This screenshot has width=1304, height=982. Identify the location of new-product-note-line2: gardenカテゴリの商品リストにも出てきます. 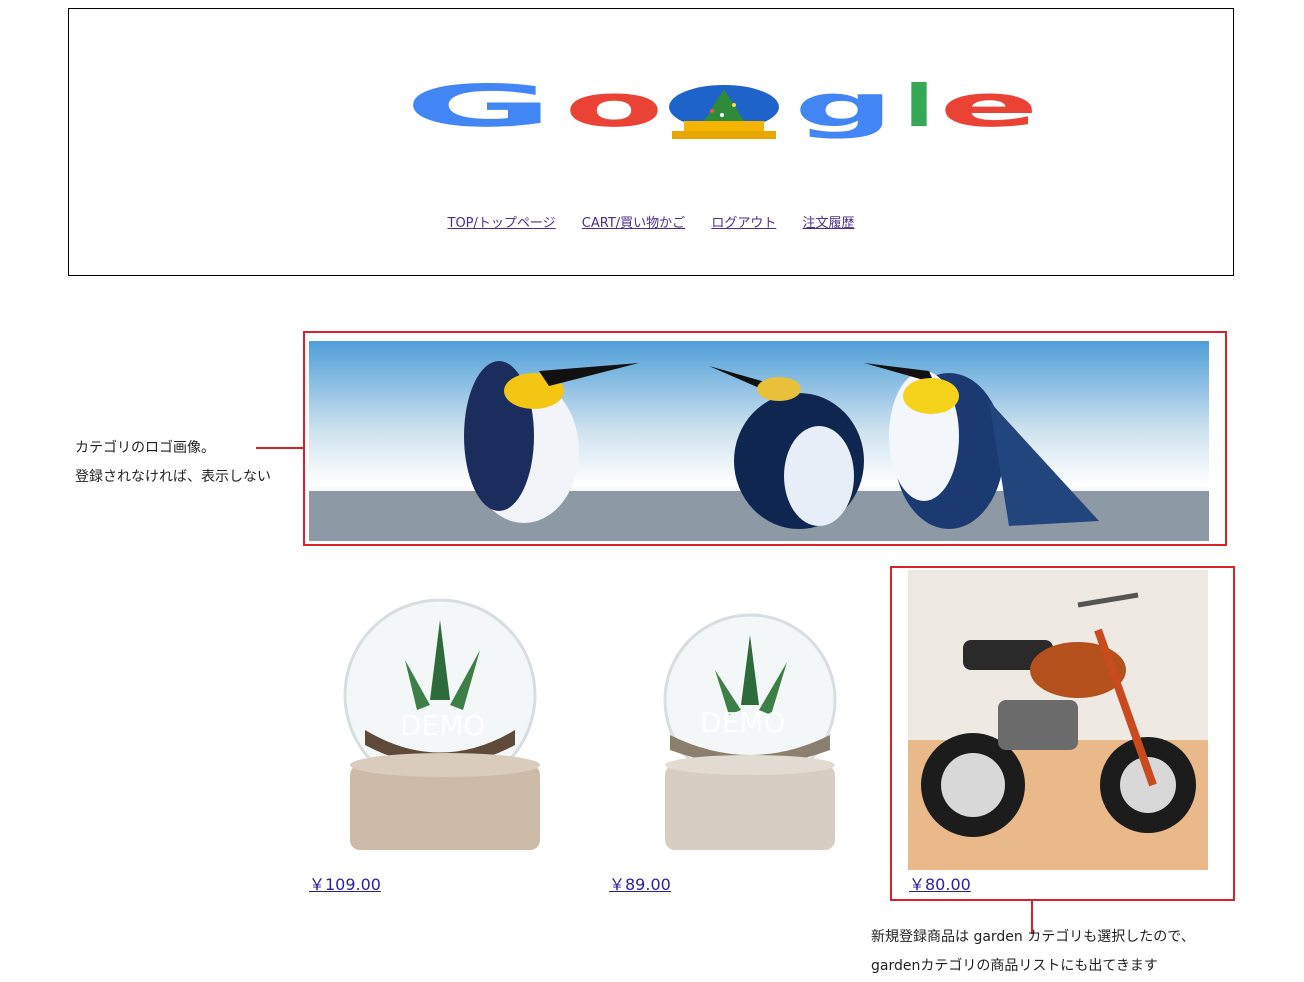
(1014, 966).